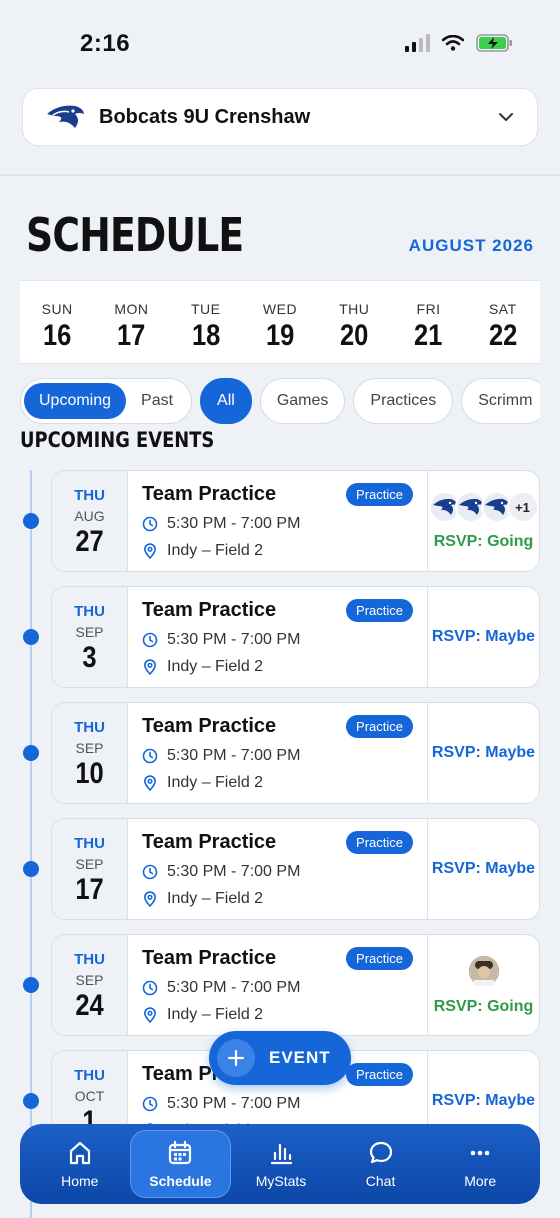 The height and width of the screenshot is (1218, 560). Describe the element at coordinates (302, 401) in the screenshot. I see `filter-chip-games: Games` at that location.